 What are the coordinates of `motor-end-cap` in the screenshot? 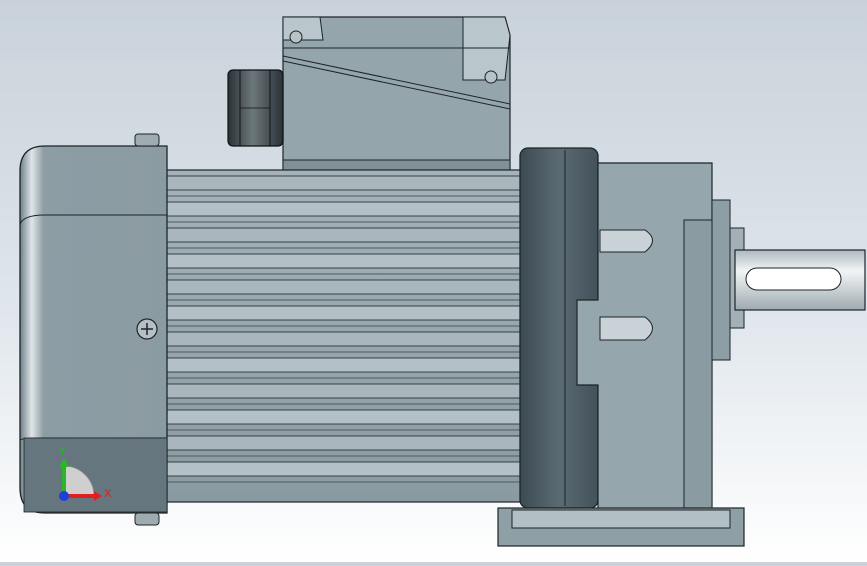 It's located at (93, 329).